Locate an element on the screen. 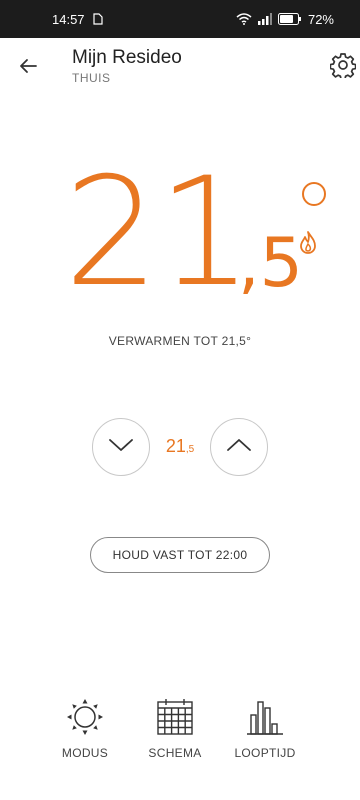 The image size is (360, 800). nav-looptijd: LOOPTIJD is located at coordinates (265, 736).